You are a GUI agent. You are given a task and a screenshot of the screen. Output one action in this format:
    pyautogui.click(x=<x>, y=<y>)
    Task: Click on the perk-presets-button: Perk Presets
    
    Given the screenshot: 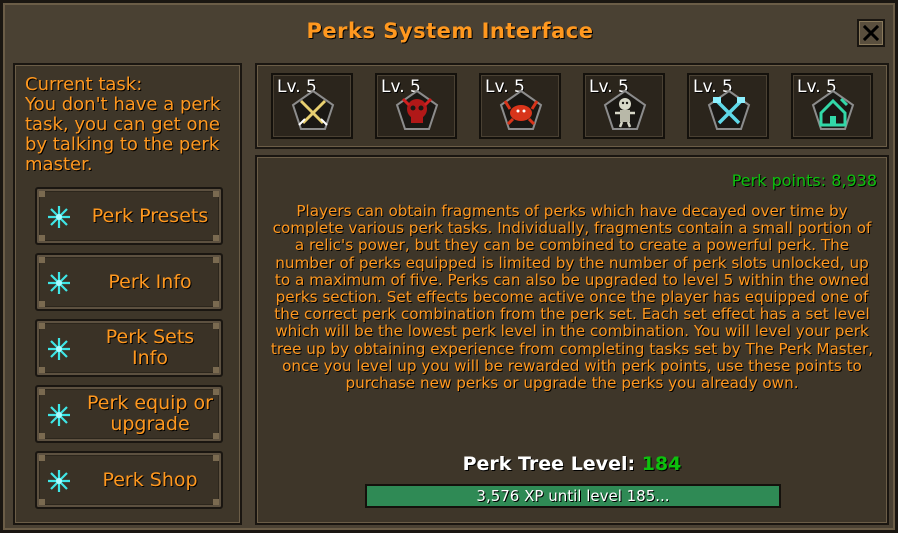 What is the action you would take?
    pyautogui.click(x=129, y=216)
    